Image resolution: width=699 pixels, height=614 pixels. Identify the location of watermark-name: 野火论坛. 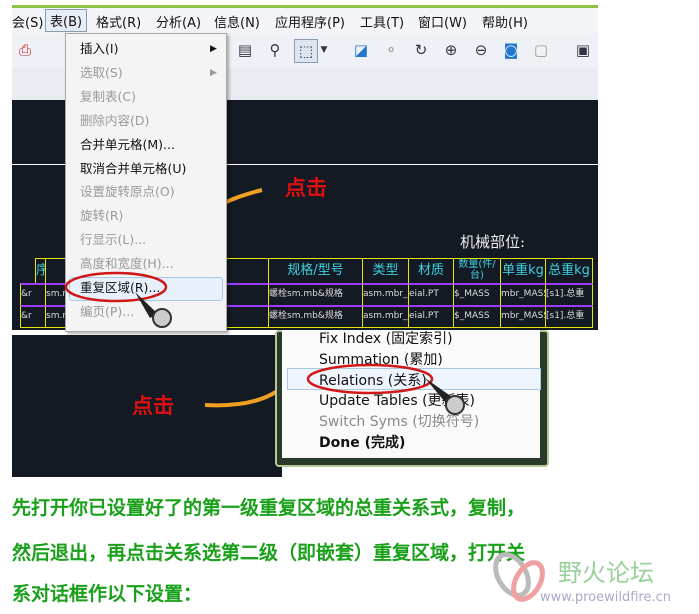
(606, 573).